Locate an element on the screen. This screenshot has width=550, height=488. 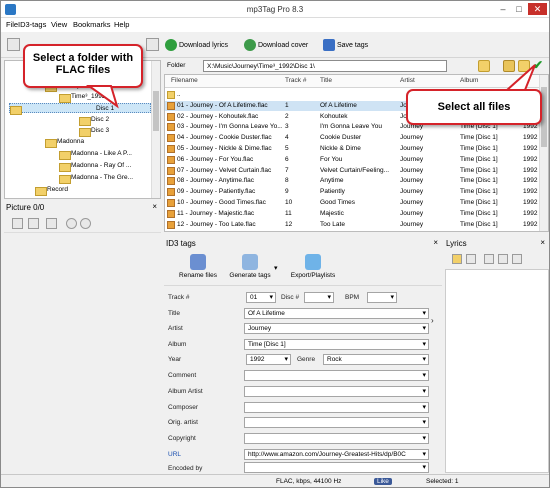
bpm-field is located at coordinates (382, 297).